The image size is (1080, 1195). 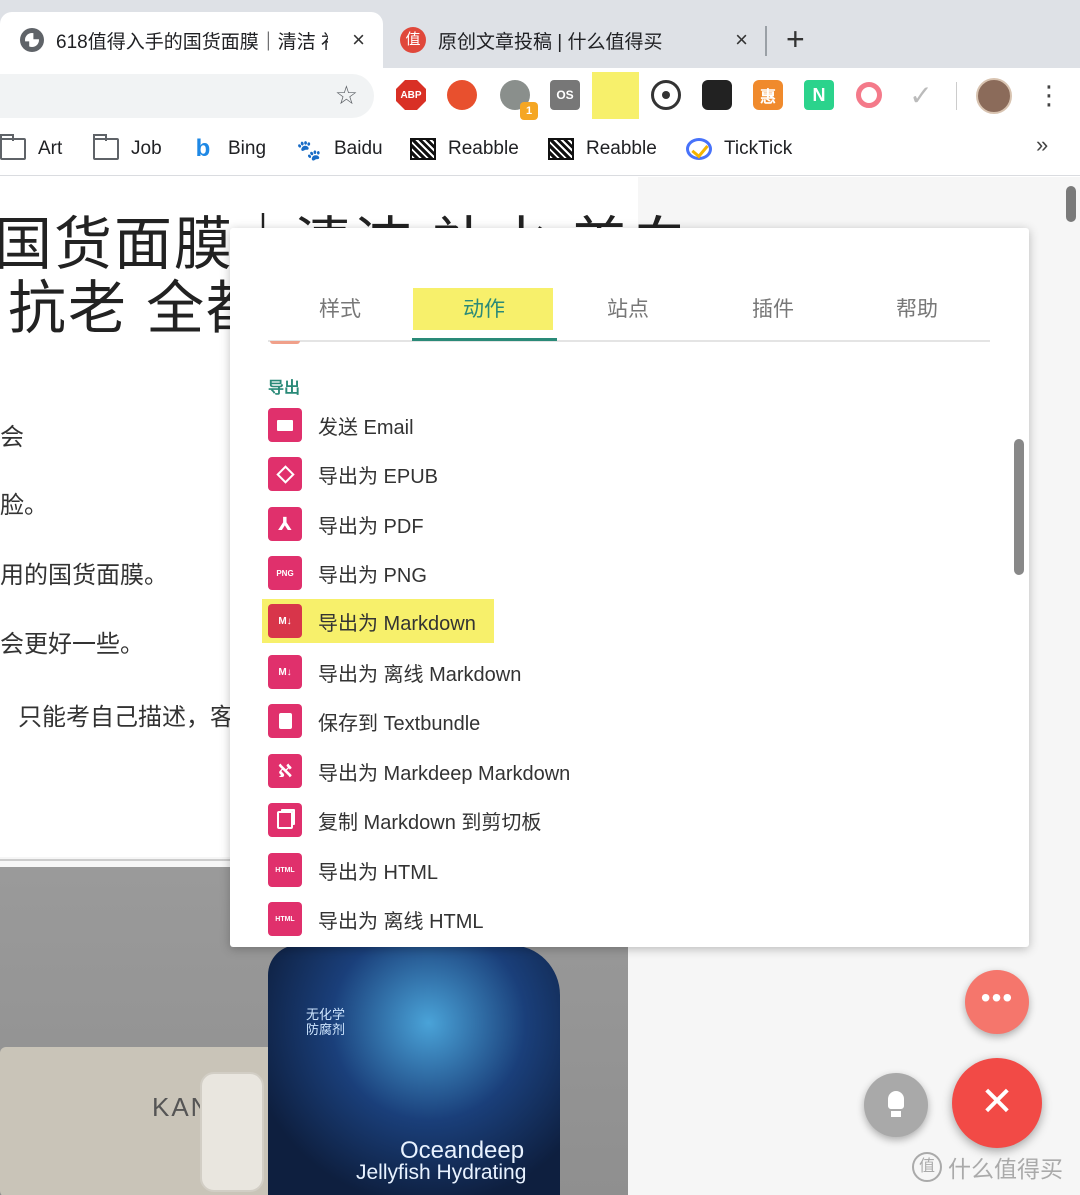 I want to click on tab-inactive: 值 原创文章投稿 | 什么值得买 ×, so click(x=576, y=40).